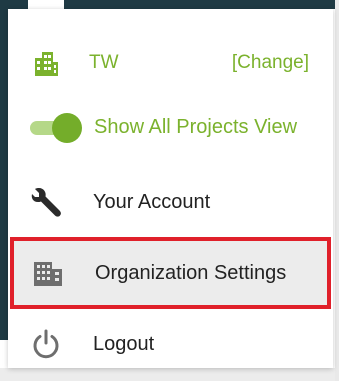 This screenshot has height=381, width=339. Describe the element at coordinates (46, 63) in the screenshot. I see `building-icon` at that location.